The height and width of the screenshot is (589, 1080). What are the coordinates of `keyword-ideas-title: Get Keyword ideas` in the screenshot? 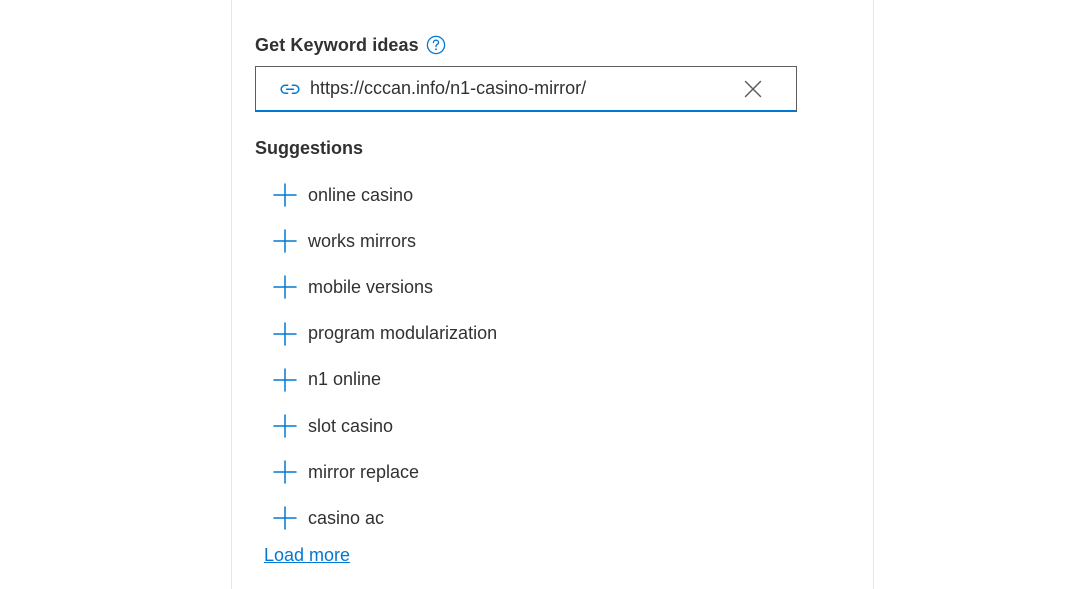 It's located at (337, 44).